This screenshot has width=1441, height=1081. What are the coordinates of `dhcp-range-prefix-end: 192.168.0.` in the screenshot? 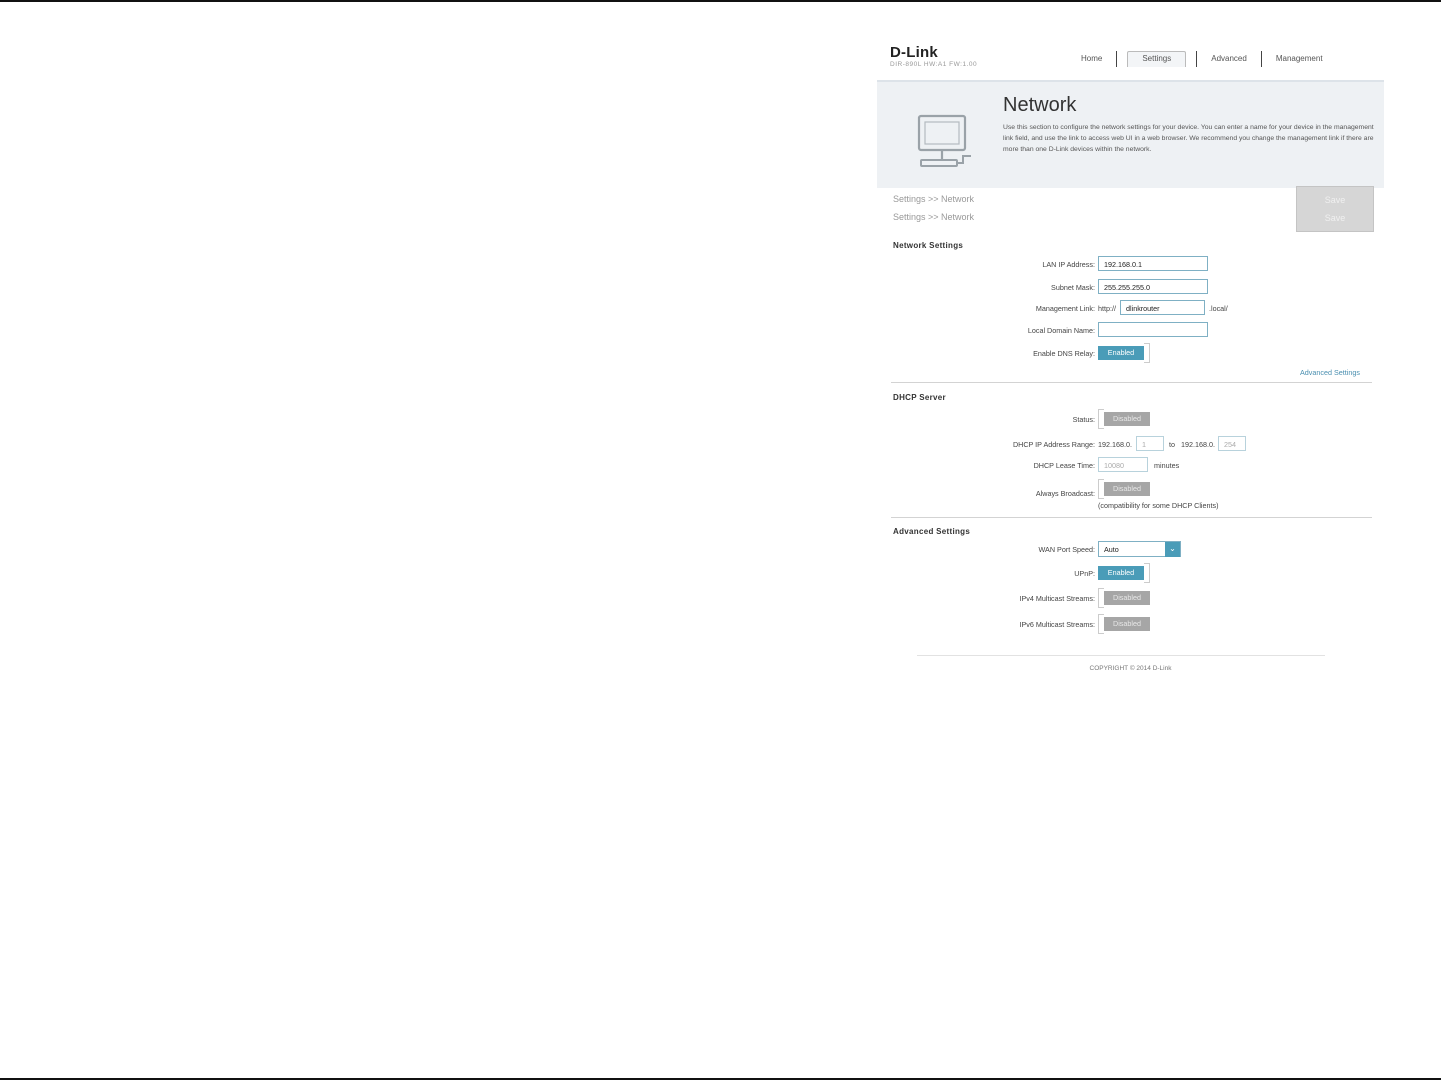 It's located at (1198, 444).